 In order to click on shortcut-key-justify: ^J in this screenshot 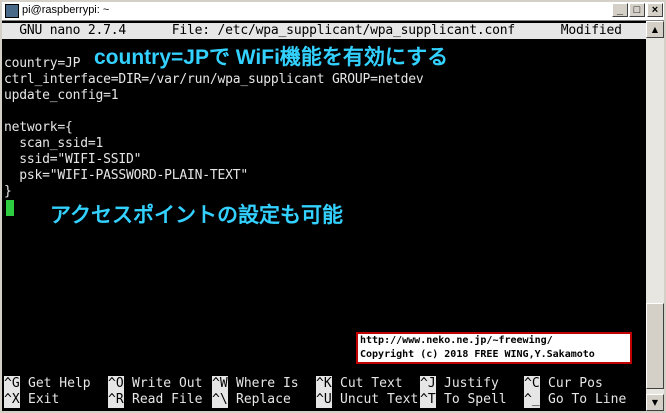, I will do `click(428, 384)`.